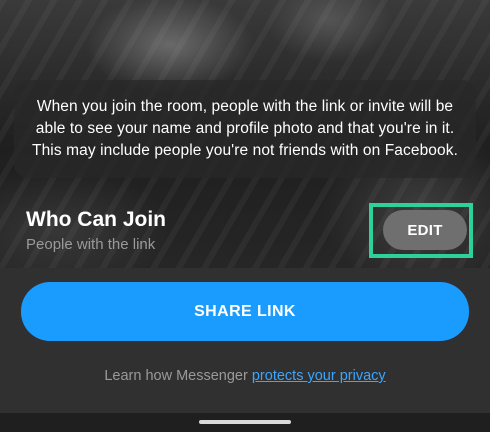  What do you see at coordinates (91, 244) in the screenshot?
I see `who-can-join-subtitle: People with the link` at bounding box center [91, 244].